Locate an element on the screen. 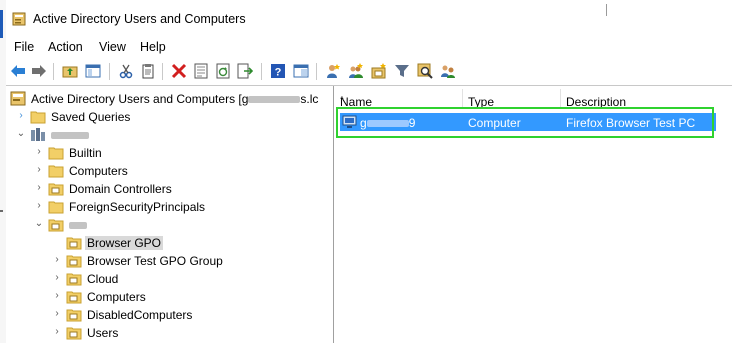  forward-button is located at coordinates (39, 71).